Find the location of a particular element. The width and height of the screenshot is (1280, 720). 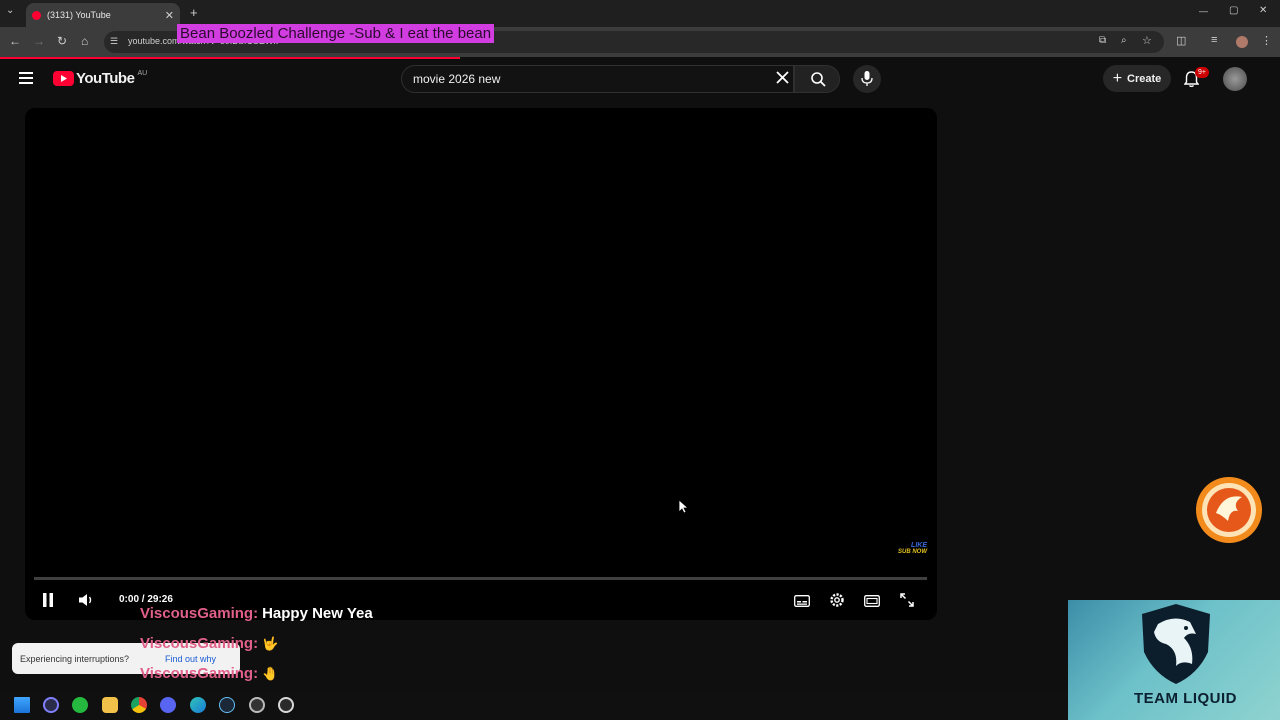

youtube-logo: YouTube AU is located at coordinates (100, 78).